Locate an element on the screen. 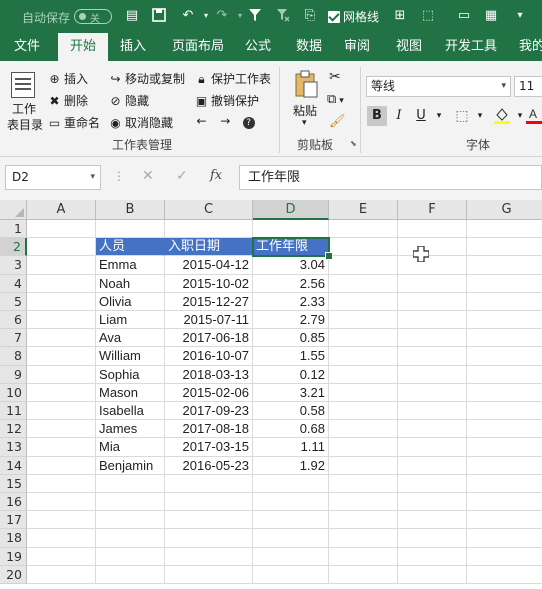  window-icon: ▭ is located at coordinates (464, 16).